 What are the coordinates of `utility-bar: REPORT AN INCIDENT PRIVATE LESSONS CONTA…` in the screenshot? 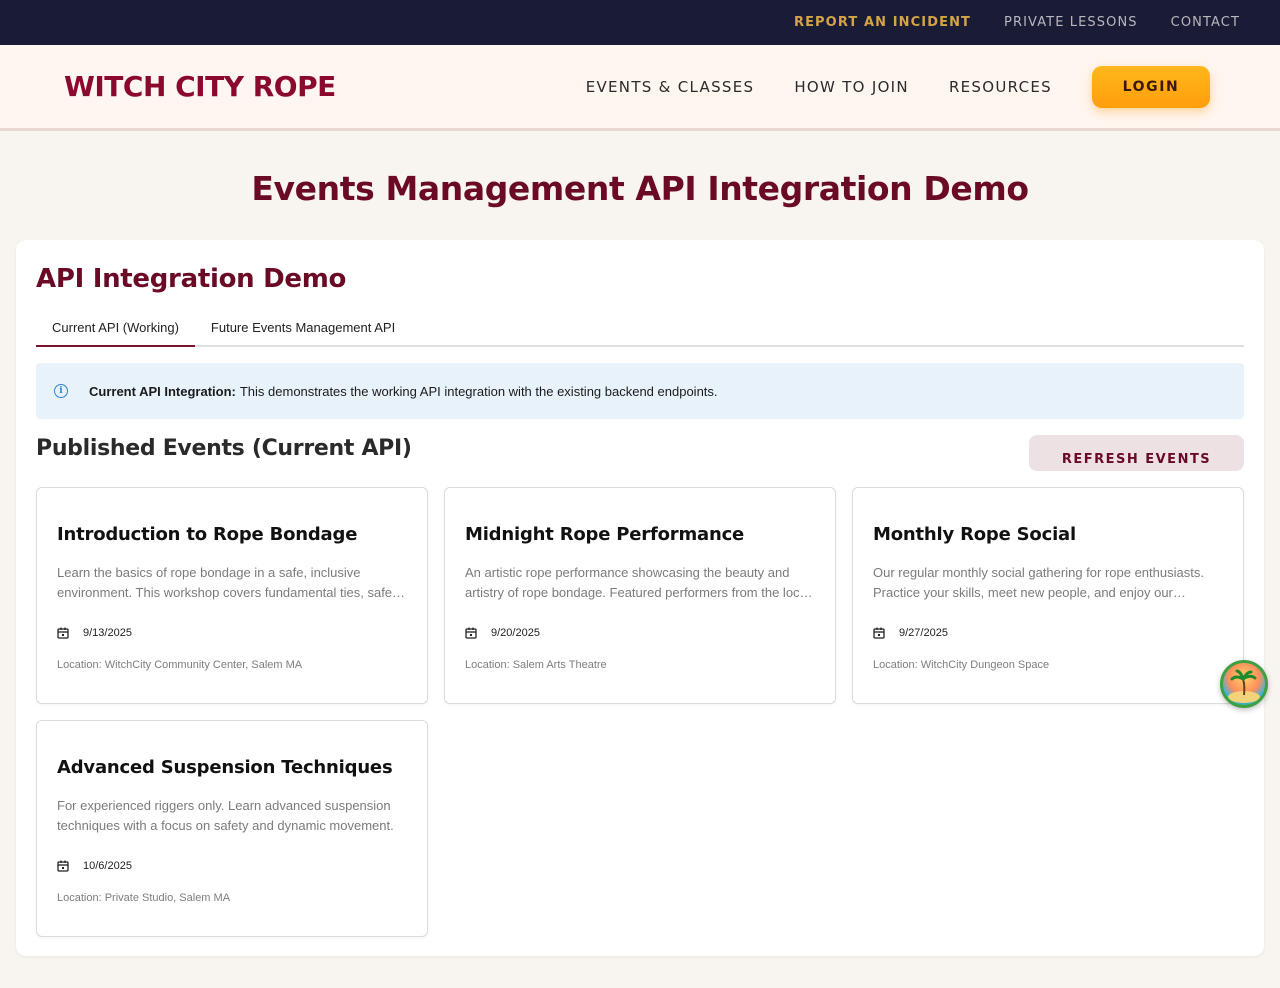 It's located at (640, 22).